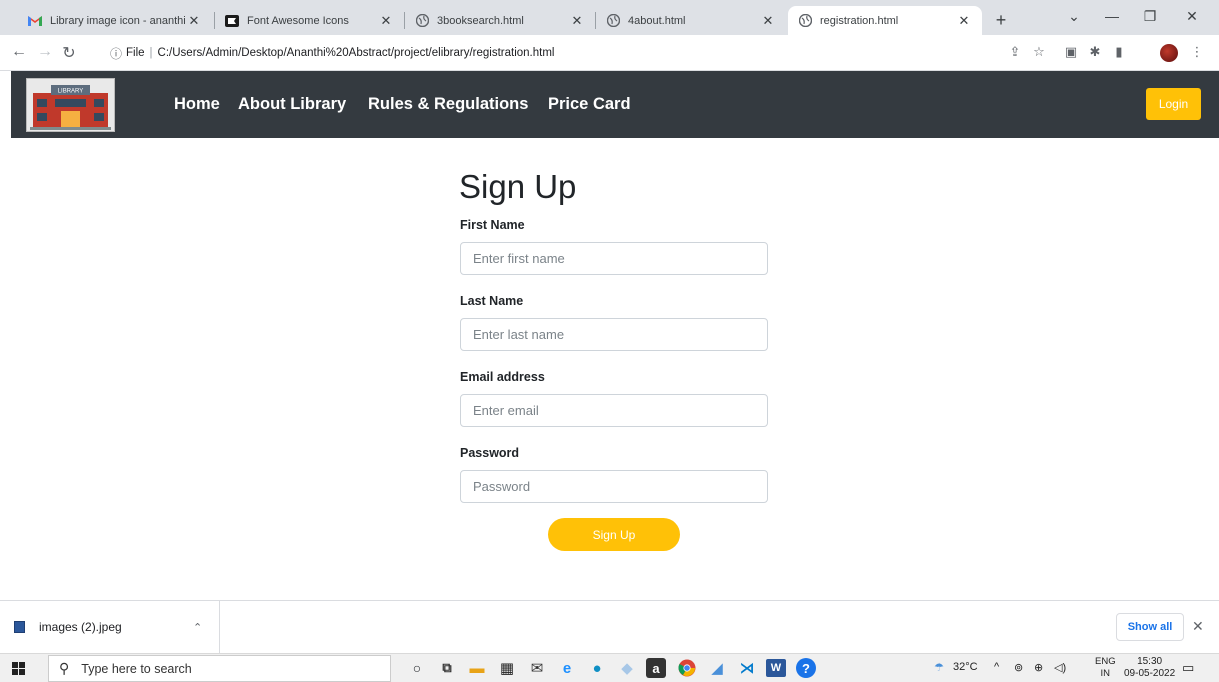  Describe the element at coordinates (1015, 52) in the screenshot. I see `share-icon: ⇪` at that location.